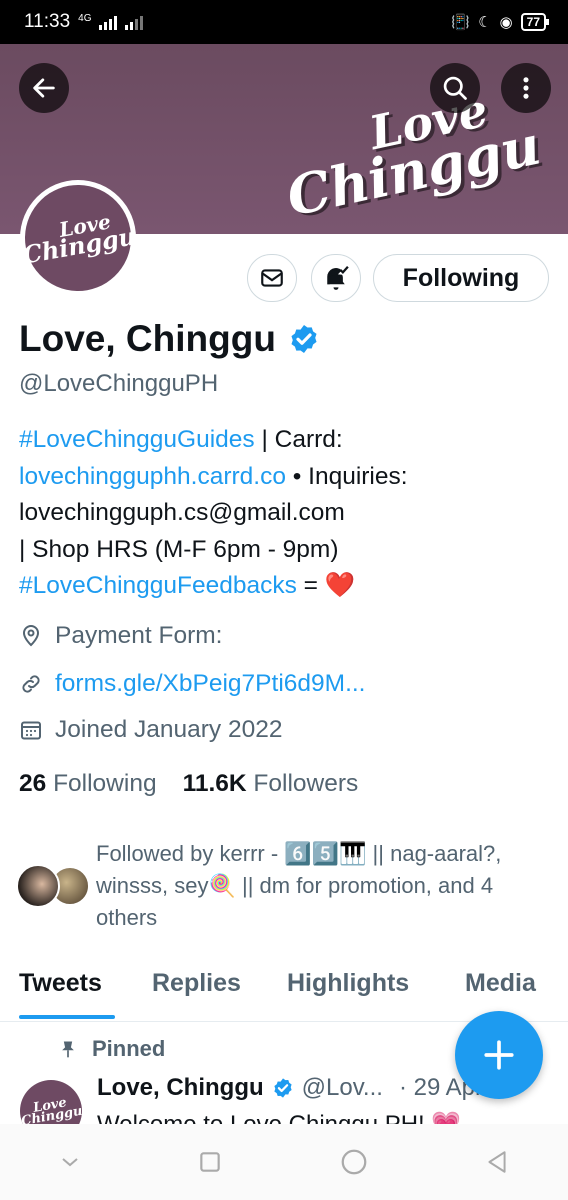  I want to click on active-tab-indicator, so click(67, 1017).